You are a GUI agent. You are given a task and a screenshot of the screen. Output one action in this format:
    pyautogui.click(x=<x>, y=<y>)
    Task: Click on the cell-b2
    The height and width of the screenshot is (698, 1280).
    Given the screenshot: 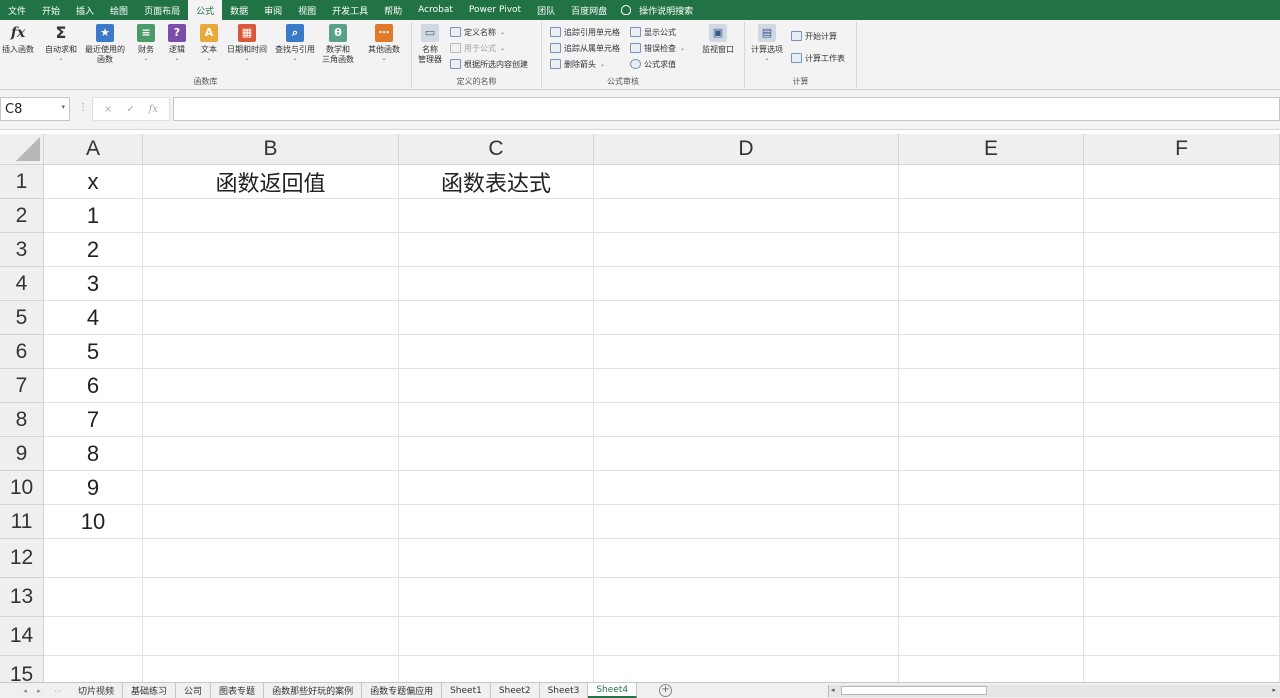 What is the action you would take?
    pyautogui.click(x=271, y=216)
    